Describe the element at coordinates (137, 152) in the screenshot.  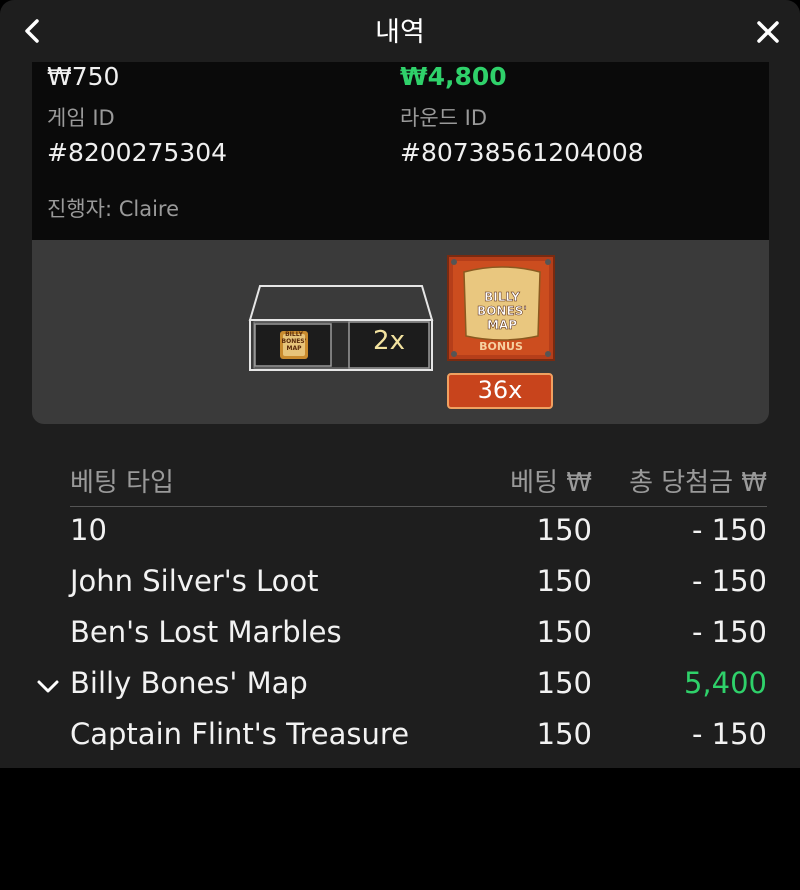
I see `game-id: #8200275304` at that location.